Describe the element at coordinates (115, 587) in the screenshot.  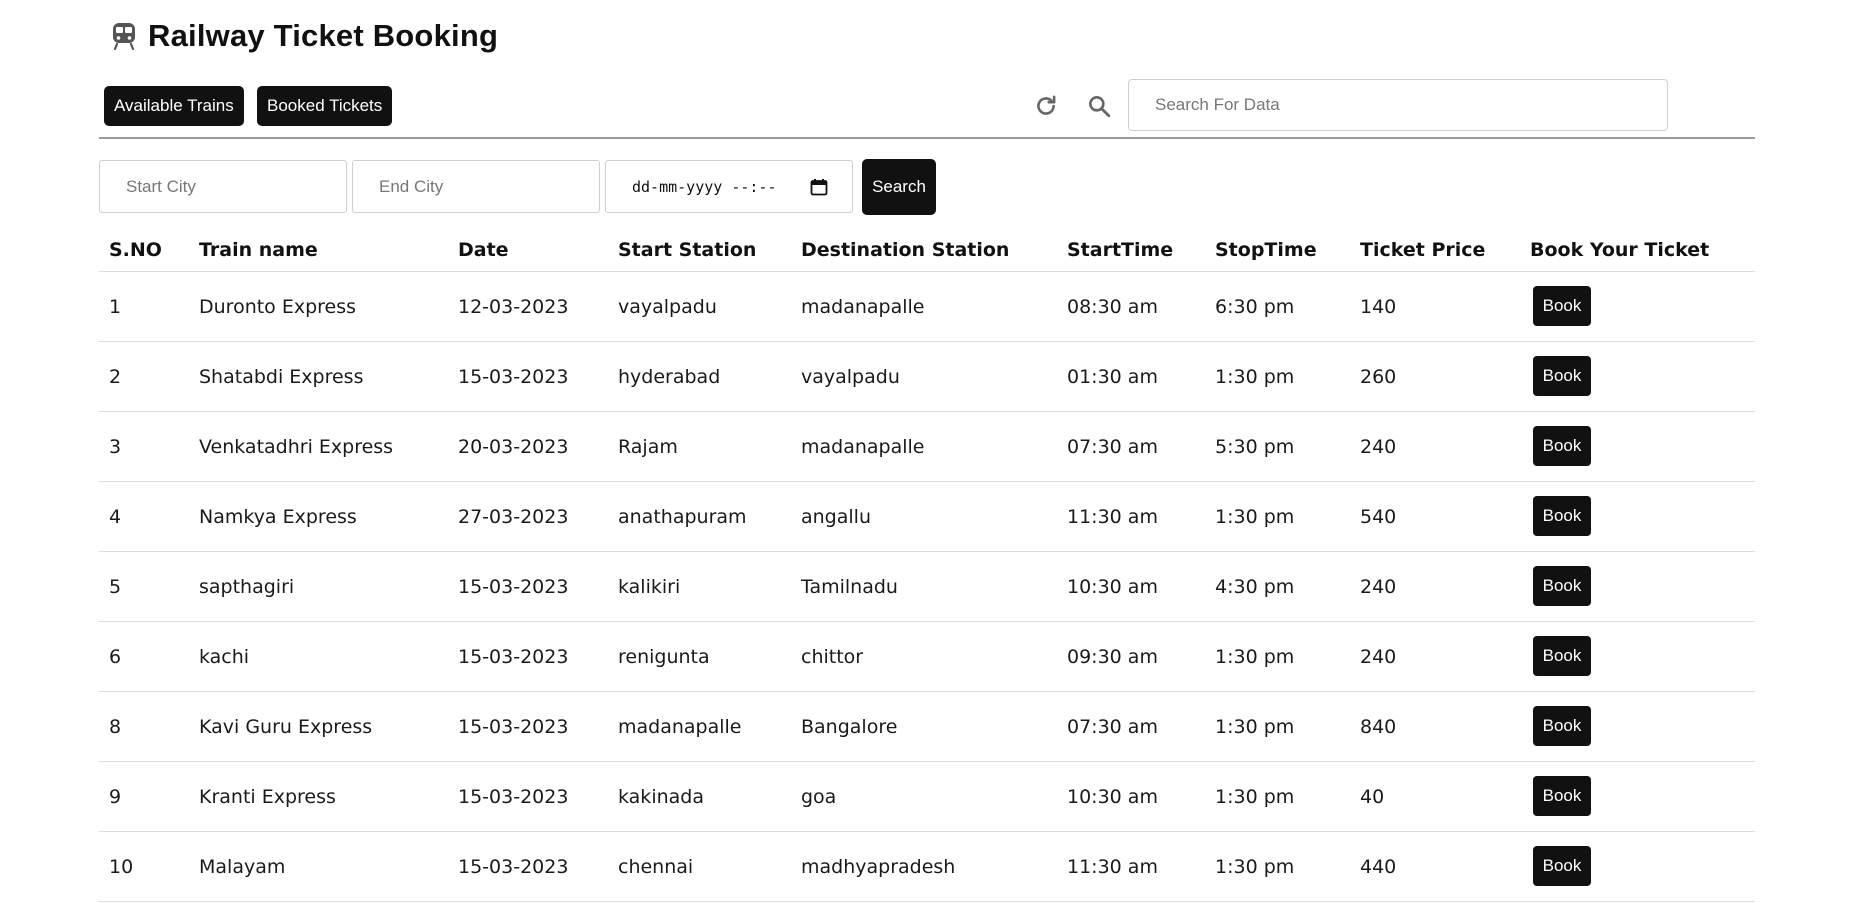
I see `cell-sno: 5` at that location.